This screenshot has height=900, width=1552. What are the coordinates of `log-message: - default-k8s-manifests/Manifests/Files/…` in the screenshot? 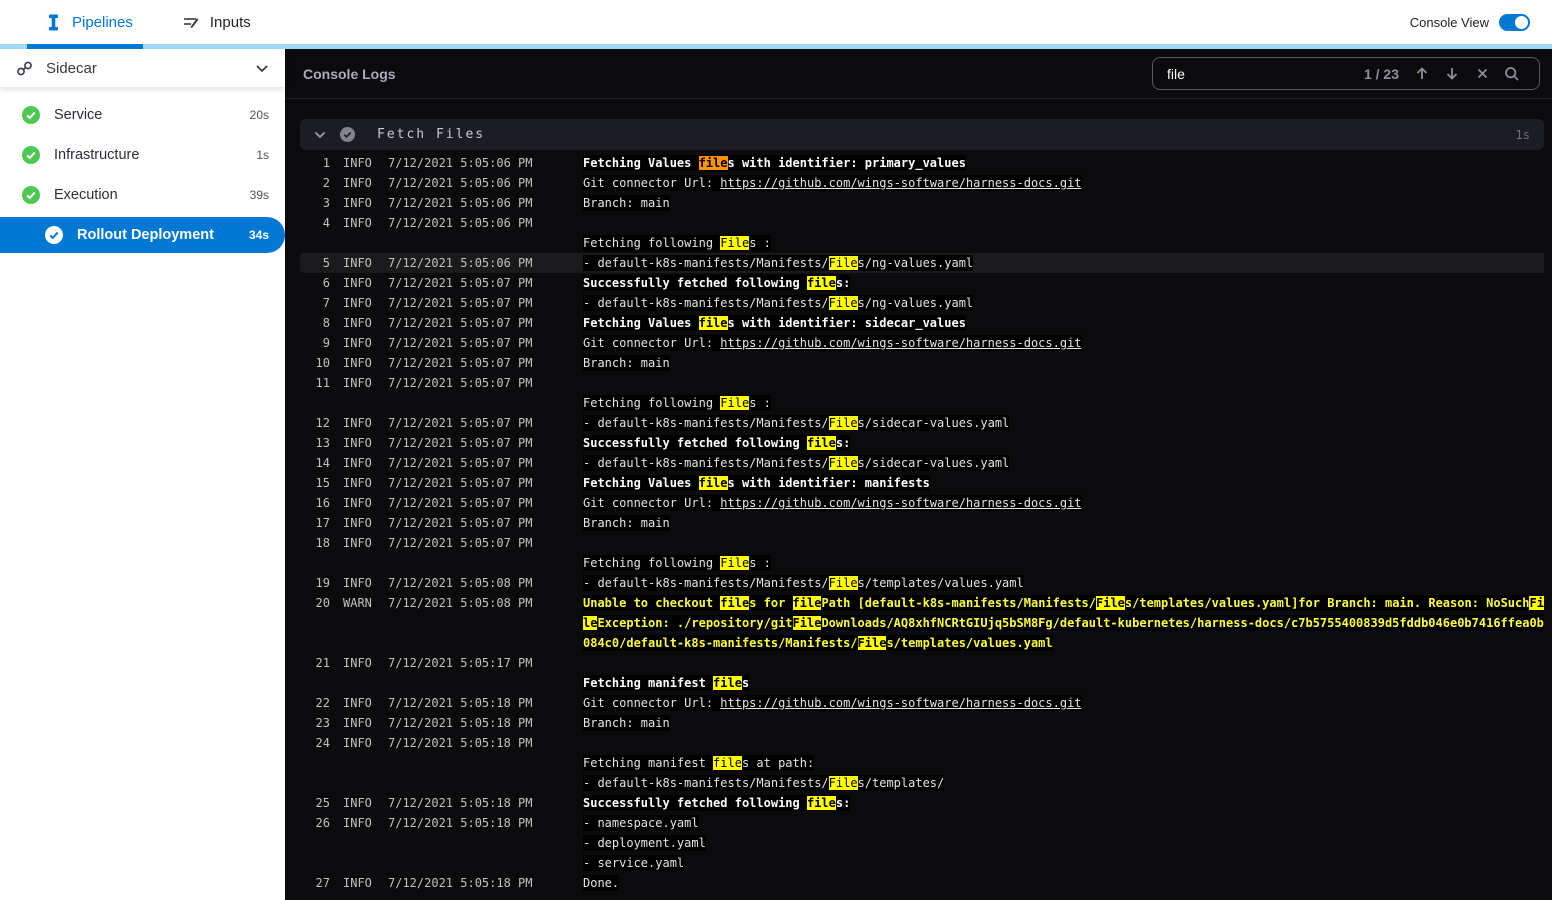 It's located at (1038, 303).